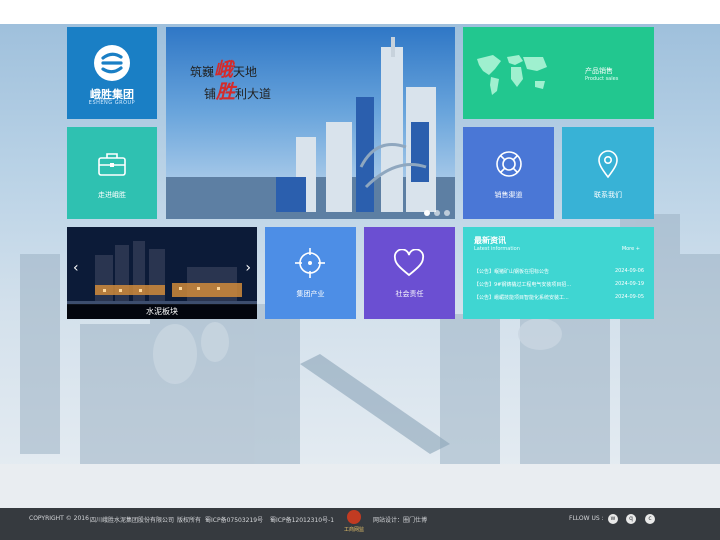 The width and height of the screenshot is (720, 540). Describe the element at coordinates (490, 240) in the screenshot. I see `news-title: 最新资讯` at that location.